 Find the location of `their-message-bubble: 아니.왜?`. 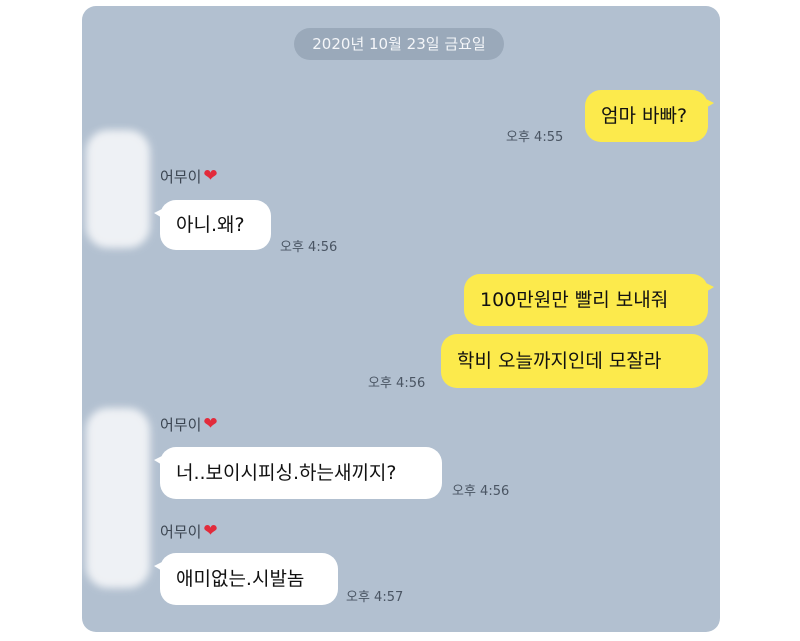

their-message-bubble: 아니.왜? is located at coordinates (212, 225).